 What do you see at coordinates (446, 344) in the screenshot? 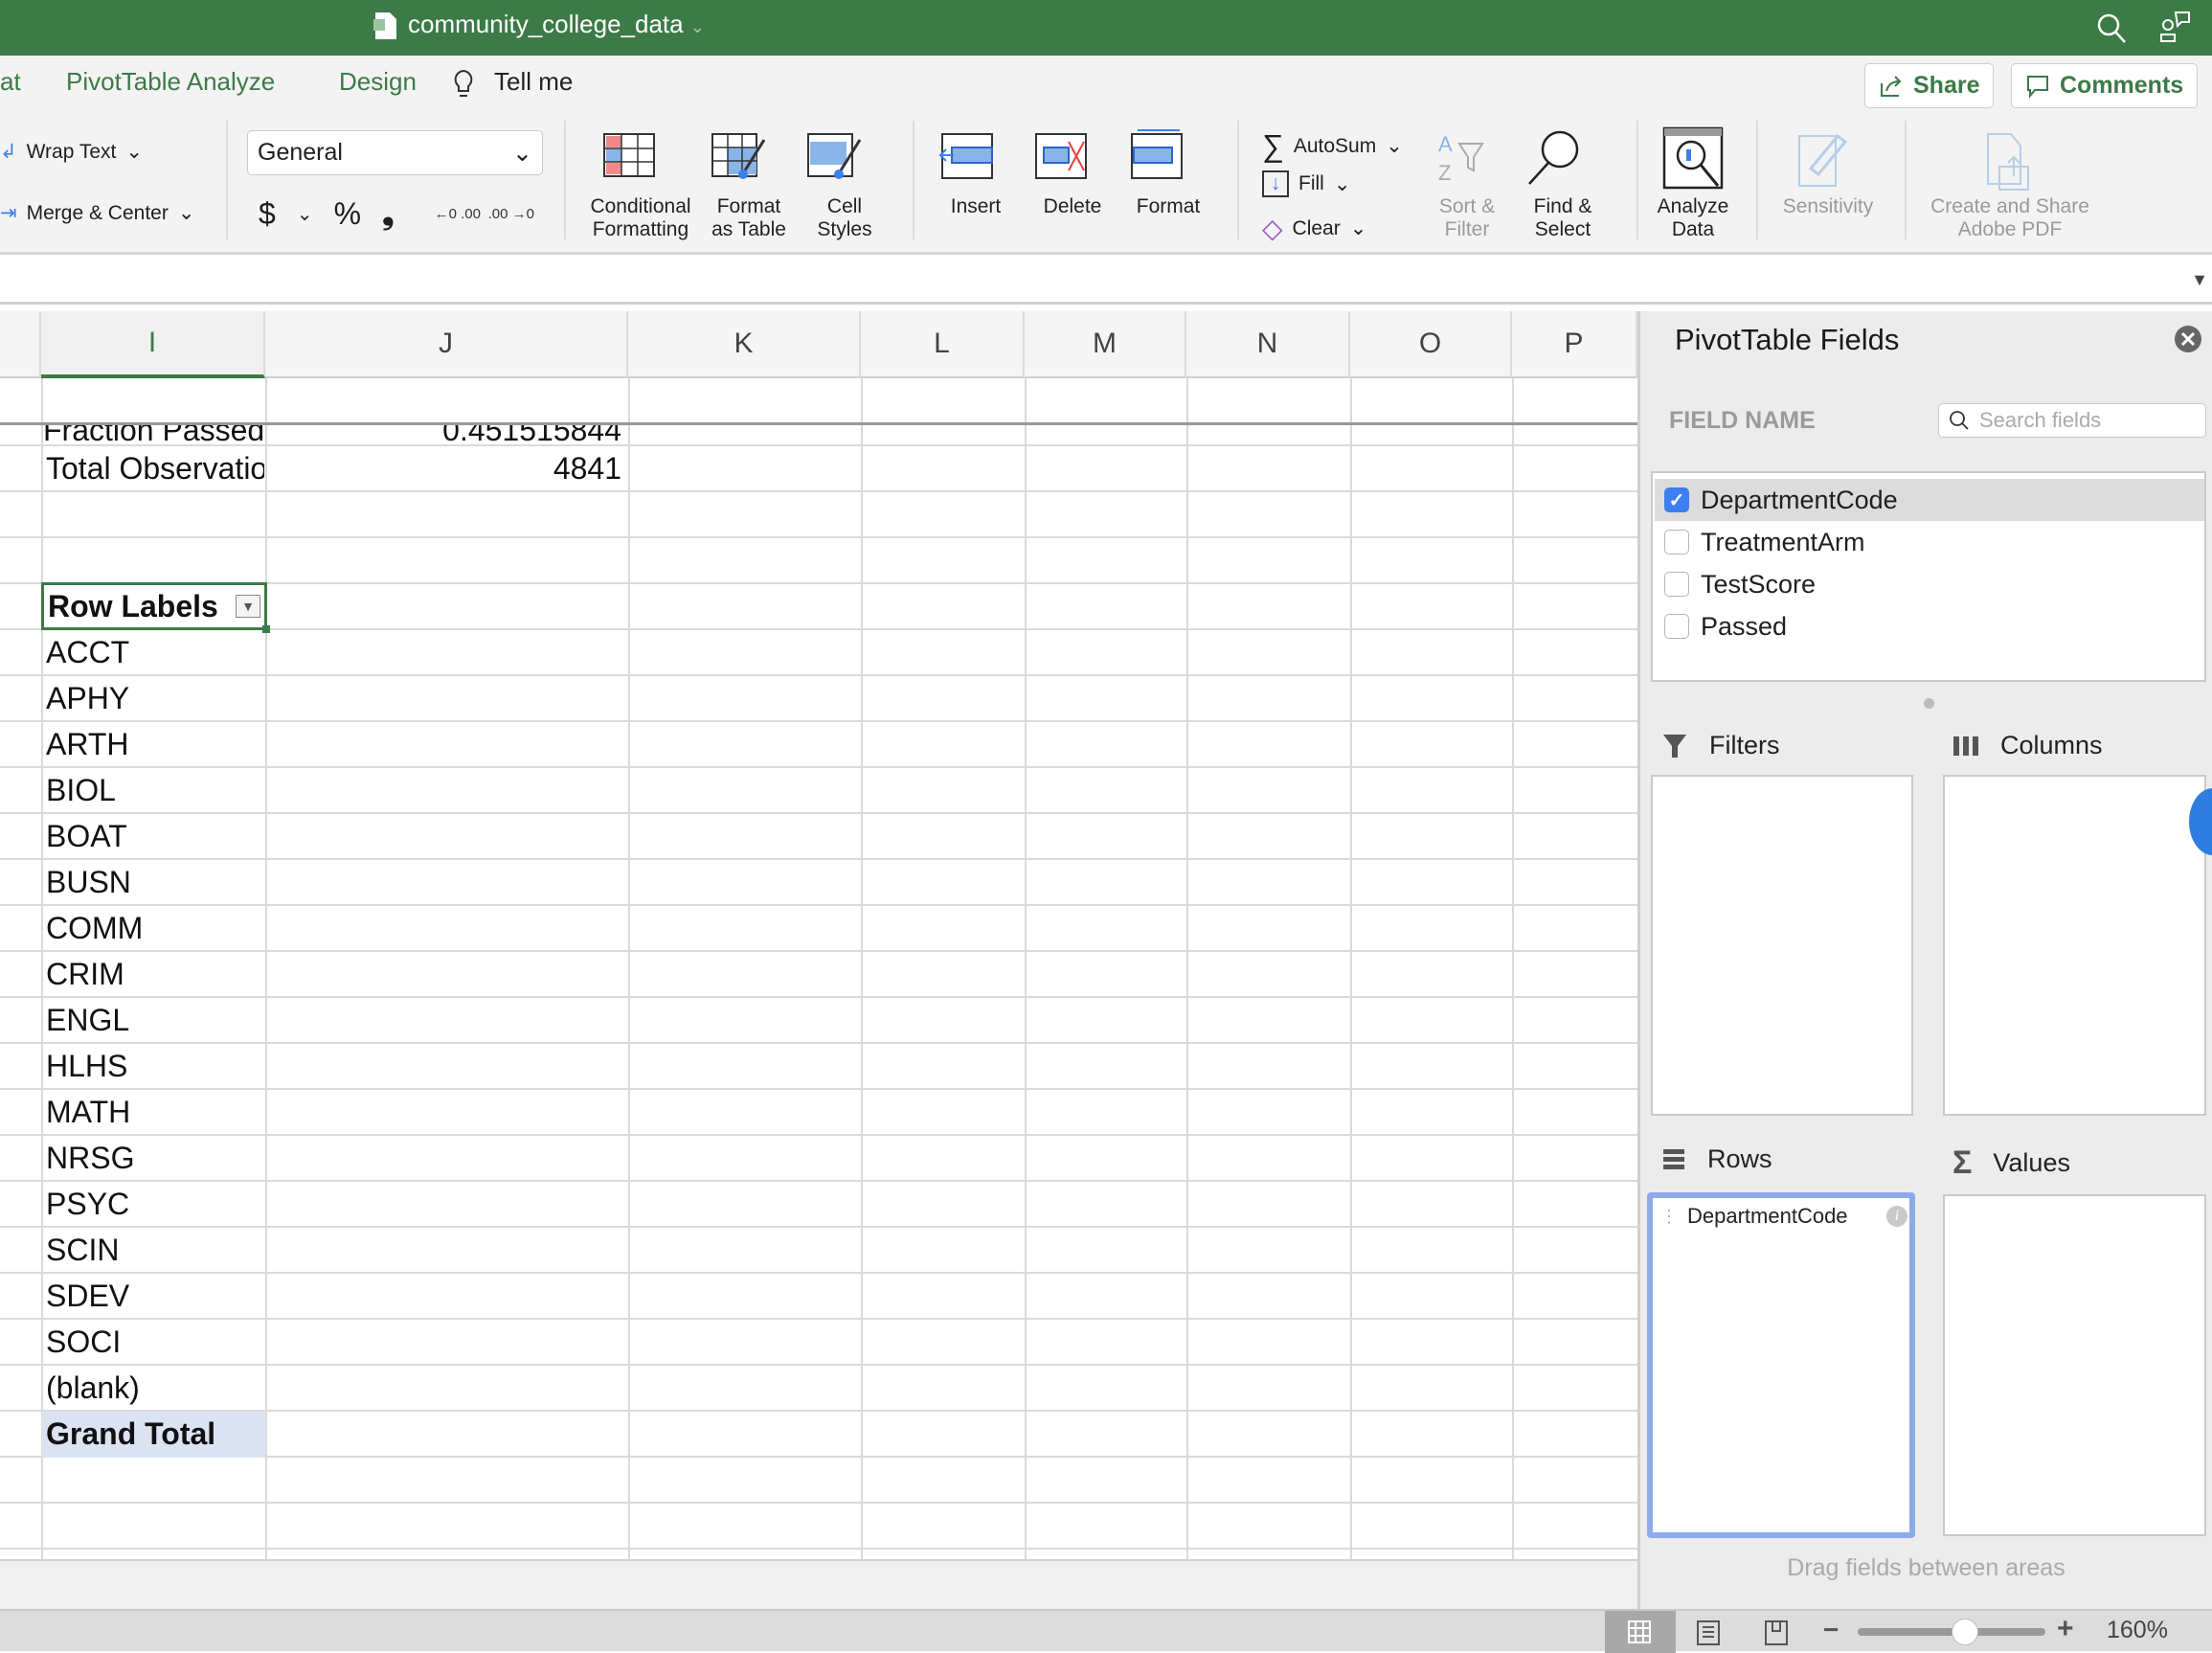
I see `column-header-j: J` at bounding box center [446, 344].